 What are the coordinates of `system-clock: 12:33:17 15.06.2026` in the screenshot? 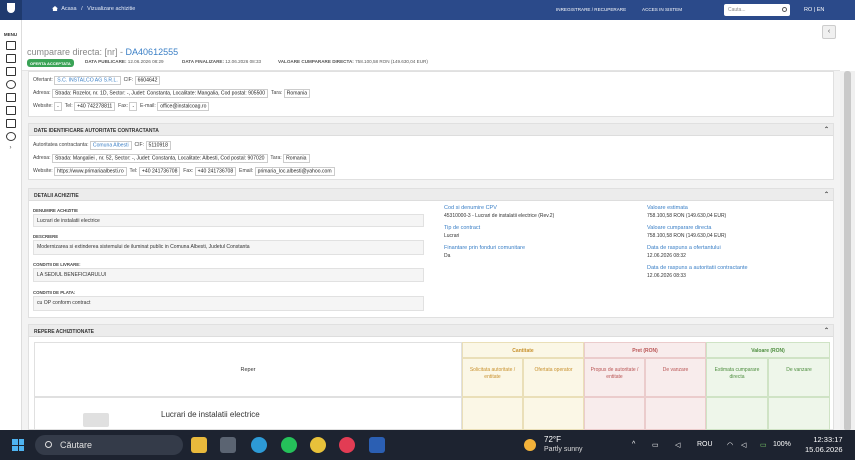 It's located at (824, 445).